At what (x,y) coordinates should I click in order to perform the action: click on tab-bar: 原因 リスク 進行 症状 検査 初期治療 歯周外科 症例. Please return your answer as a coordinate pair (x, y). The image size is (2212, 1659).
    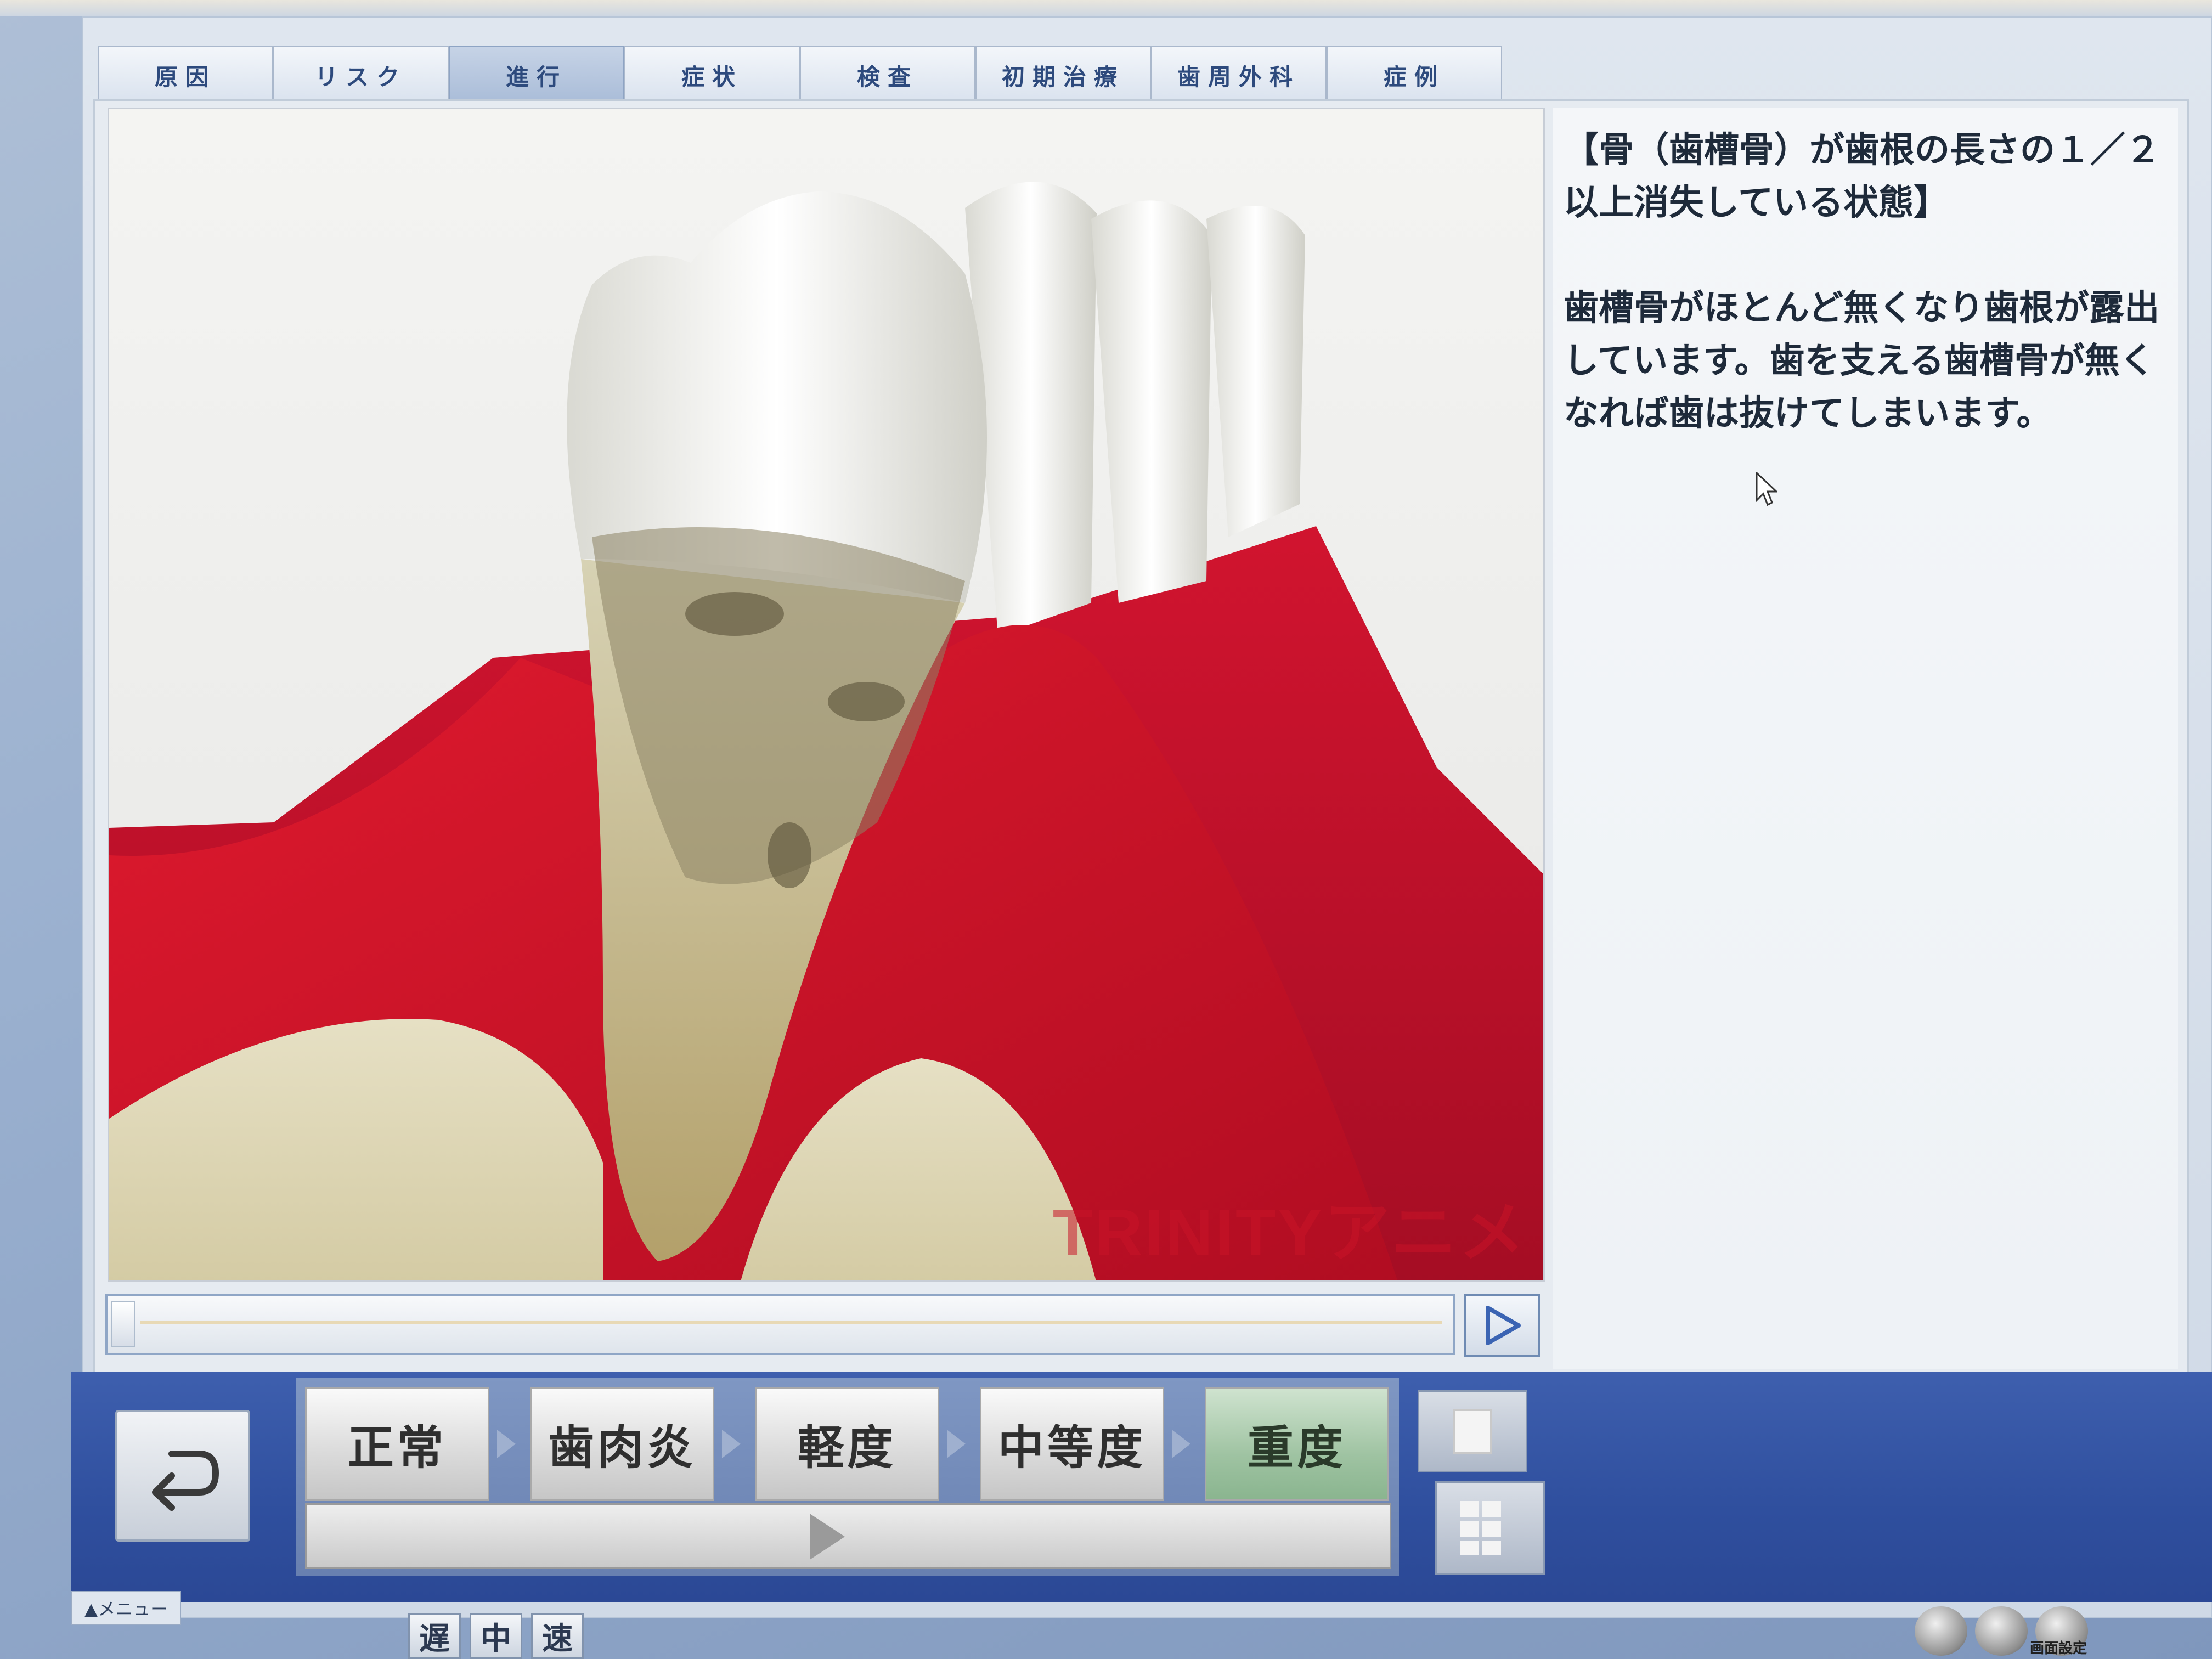
    Looking at the image, I should click on (800, 74).